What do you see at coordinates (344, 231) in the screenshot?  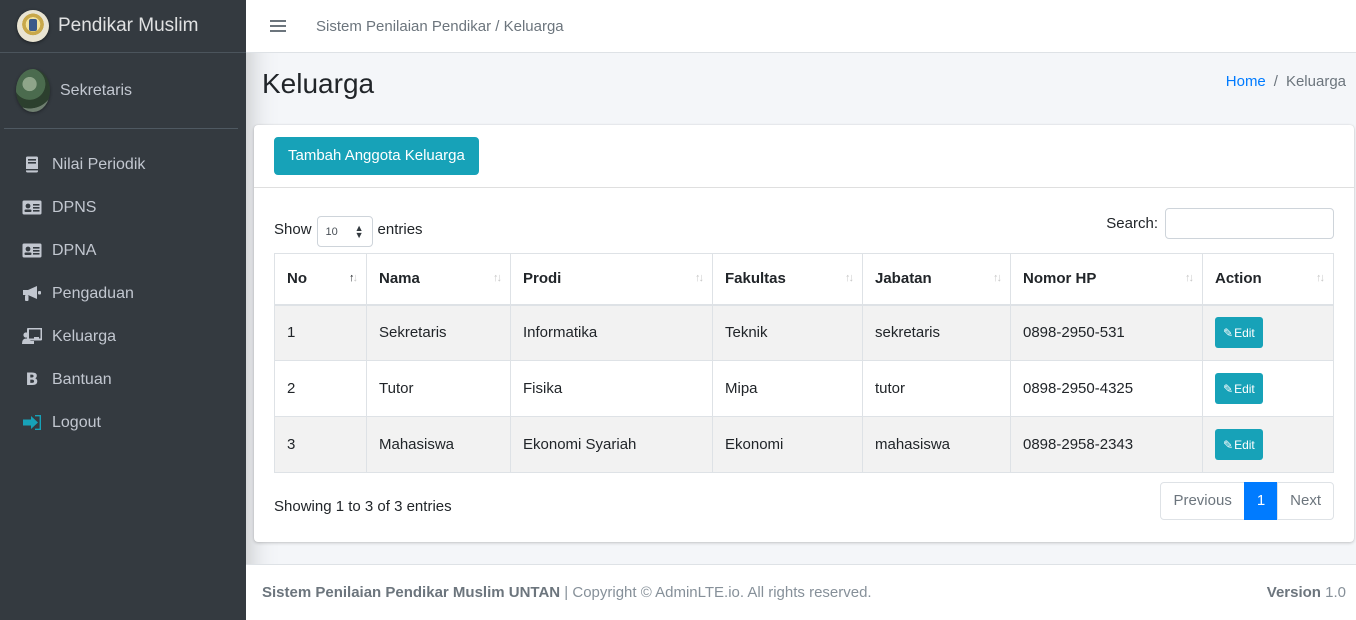 I see `entries-select: 10 ▲ ▼` at bounding box center [344, 231].